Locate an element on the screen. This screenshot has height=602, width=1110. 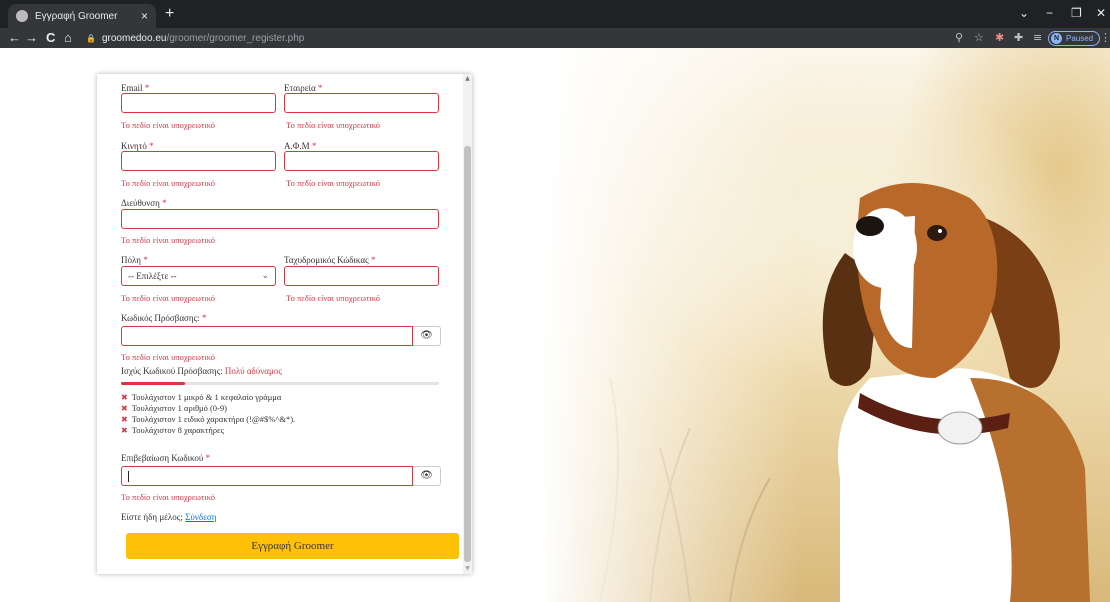
tab-title: Εγγραφή Groomer is located at coordinates (76, 16).